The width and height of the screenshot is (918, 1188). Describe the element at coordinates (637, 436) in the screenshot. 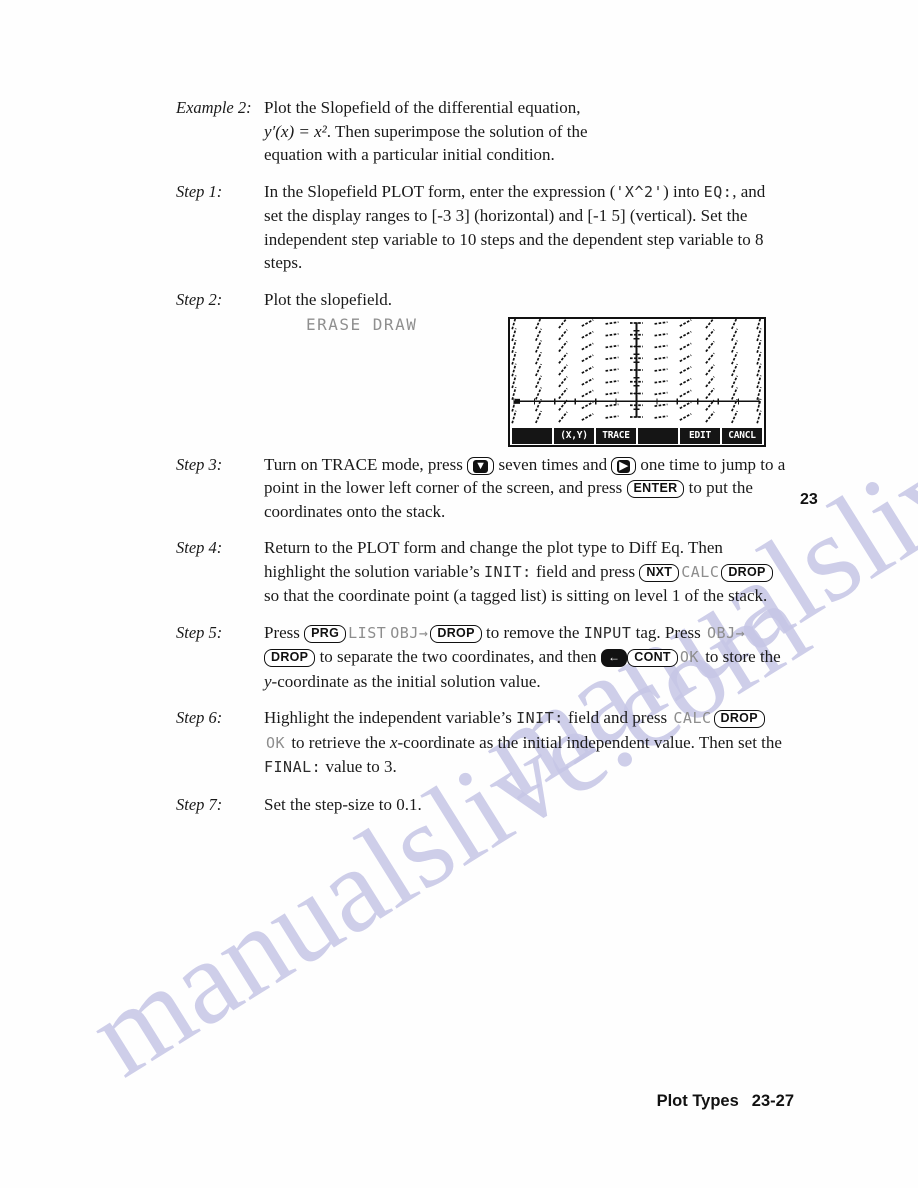

I see `softkey-menu-bar: (X,Y) TRACE EDIT CANCL` at that location.